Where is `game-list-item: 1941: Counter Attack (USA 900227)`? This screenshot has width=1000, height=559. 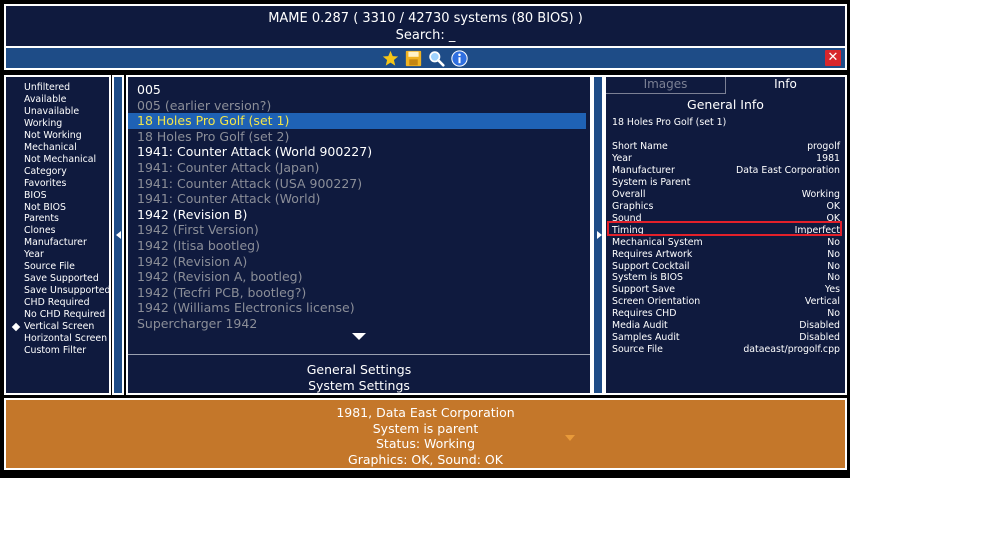
game-list-item: 1941: Counter Attack (USA 900227) is located at coordinates (359, 184).